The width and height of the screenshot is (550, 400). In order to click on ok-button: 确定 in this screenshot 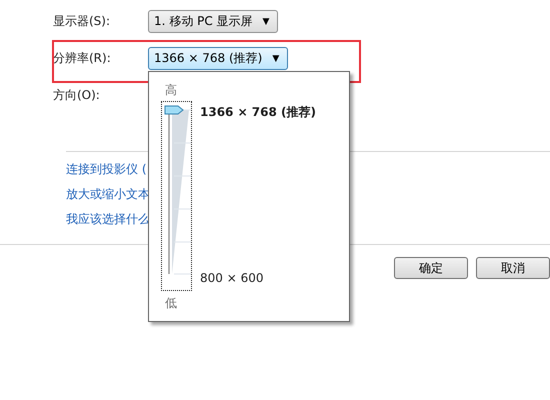, I will do `click(431, 268)`.